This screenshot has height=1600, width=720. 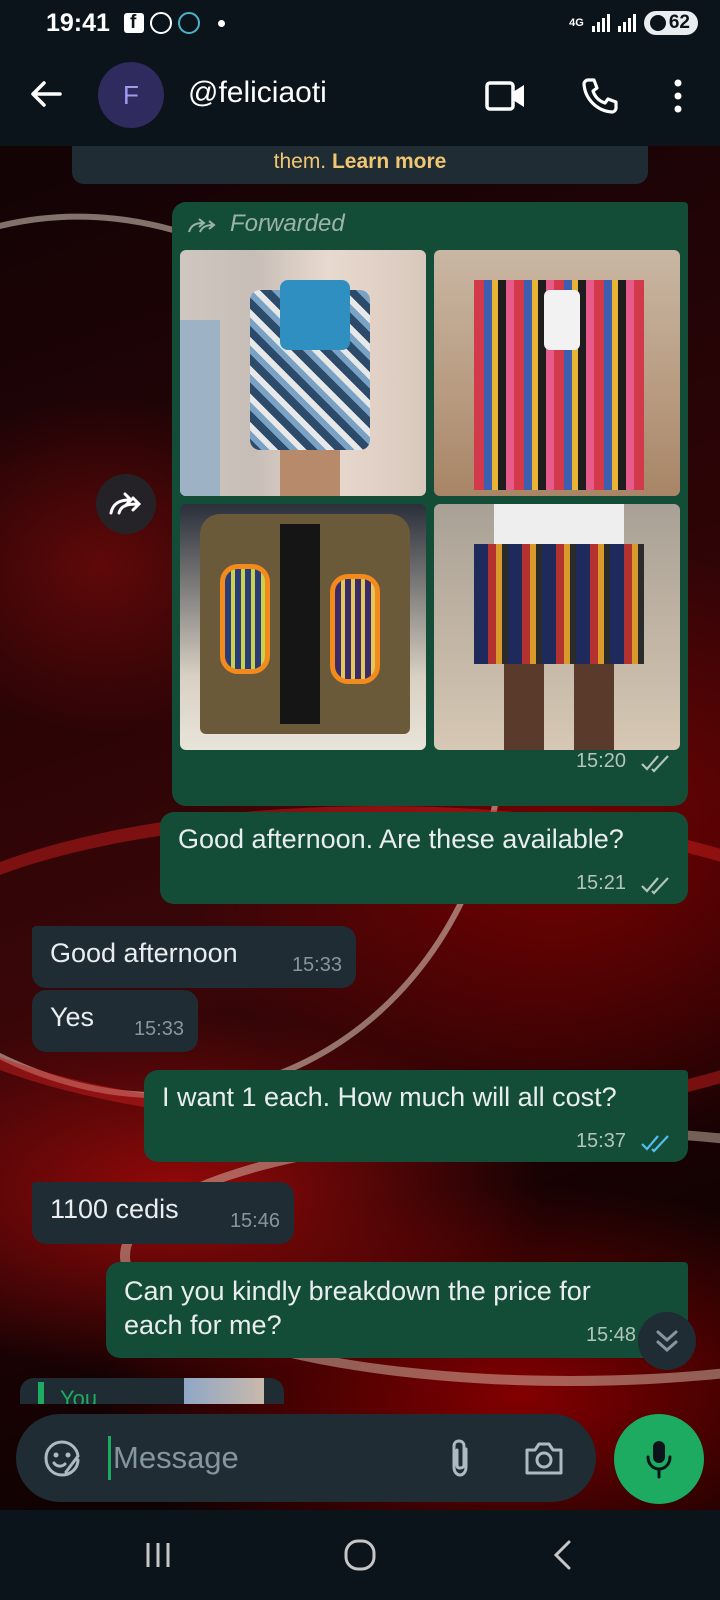 What do you see at coordinates (79, 1395) in the screenshot?
I see `reply-author: You` at bounding box center [79, 1395].